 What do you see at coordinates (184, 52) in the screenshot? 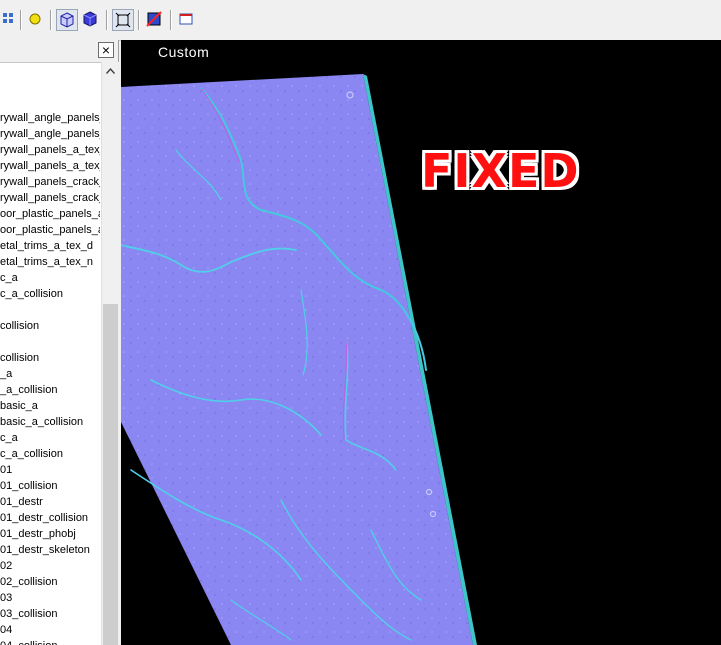
I see `camera-label: Custom` at bounding box center [184, 52].